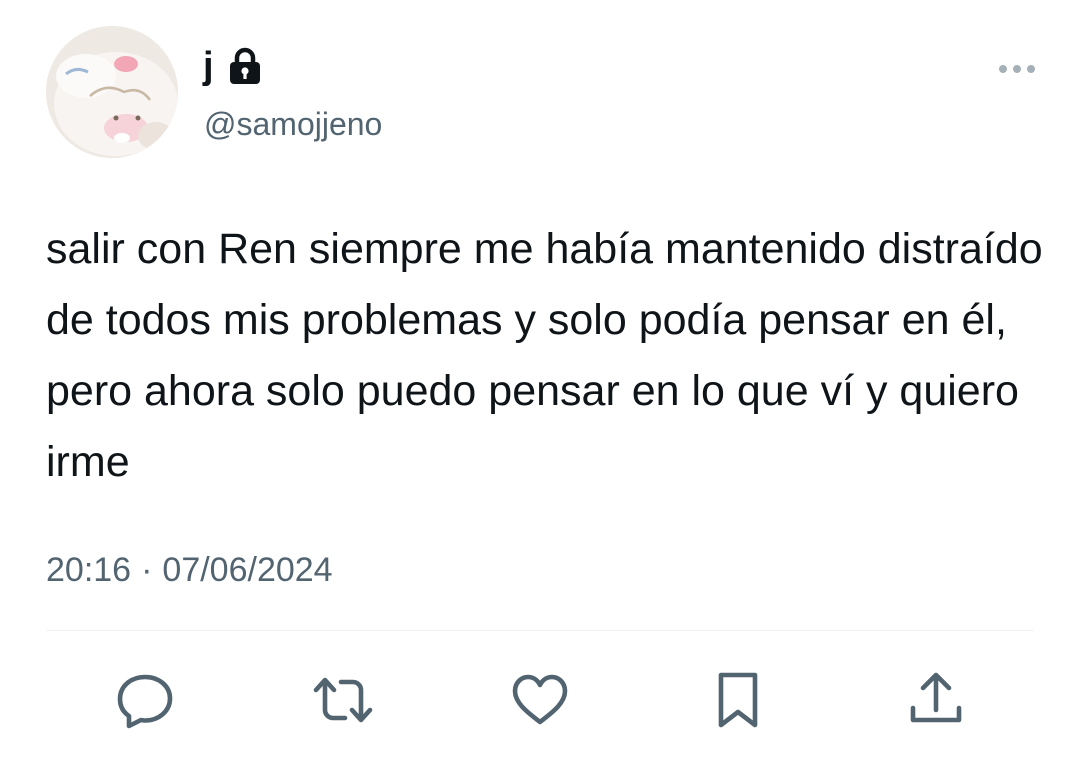  I want to click on share-icon, so click(936, 697).